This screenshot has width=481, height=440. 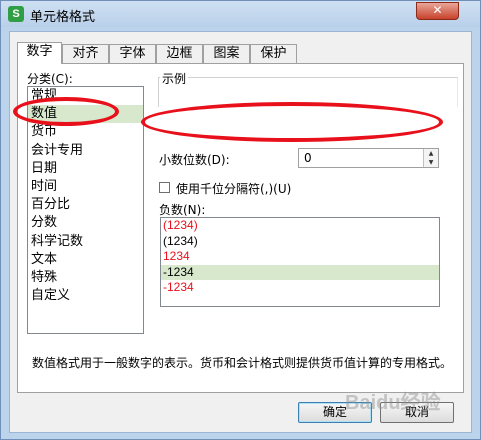 What do you see at coordinates (85, 96) in the screenshot?
I see `category-item: 常规` at bounding box center [85, 96].